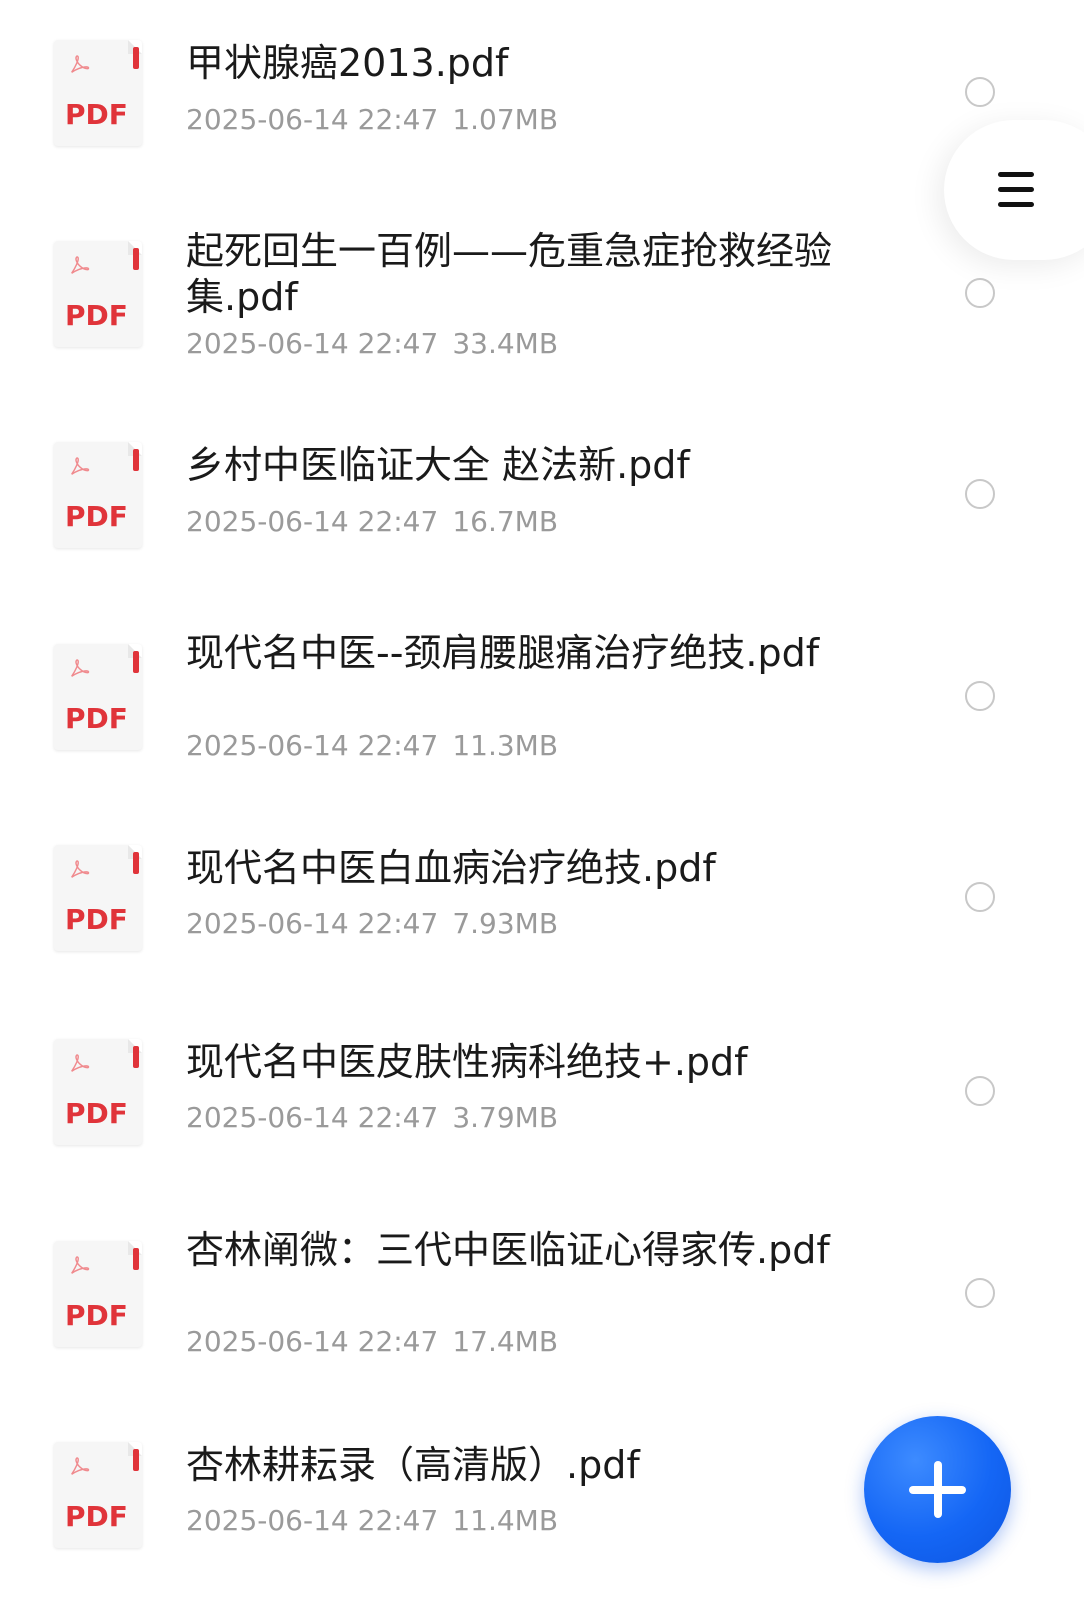 The image size is (1084, 1601). Describe the element at coordinates (503, 653) in the screenshot. I see `file-name: 现代名中医--颈肩腰腿痛治疗绝技.pdf` at that location.